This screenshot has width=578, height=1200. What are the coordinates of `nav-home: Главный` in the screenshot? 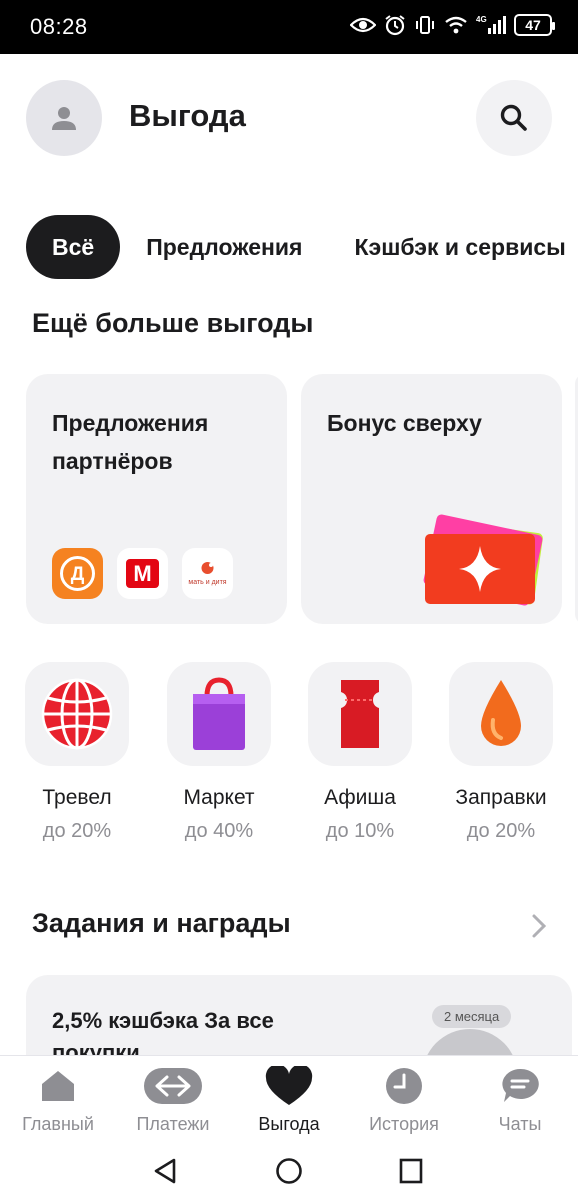 It's located at (58, 1100).